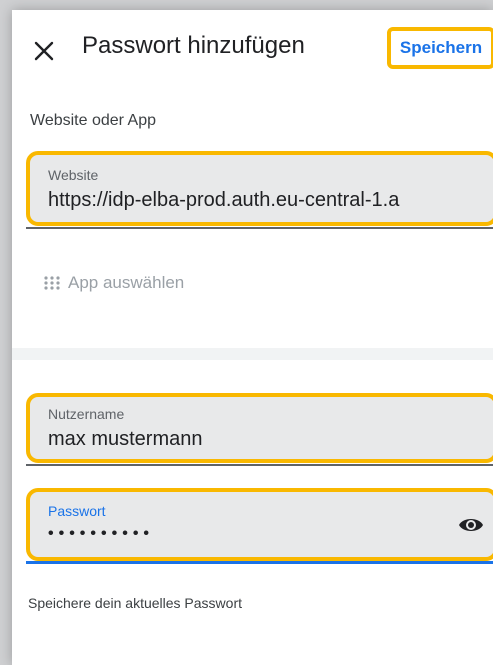 The width and height of the screenshot is (493, 665). Describe the element at coordinates (86, 414) in the screenshot. I see `username-field-label: Nutzername` at that location.